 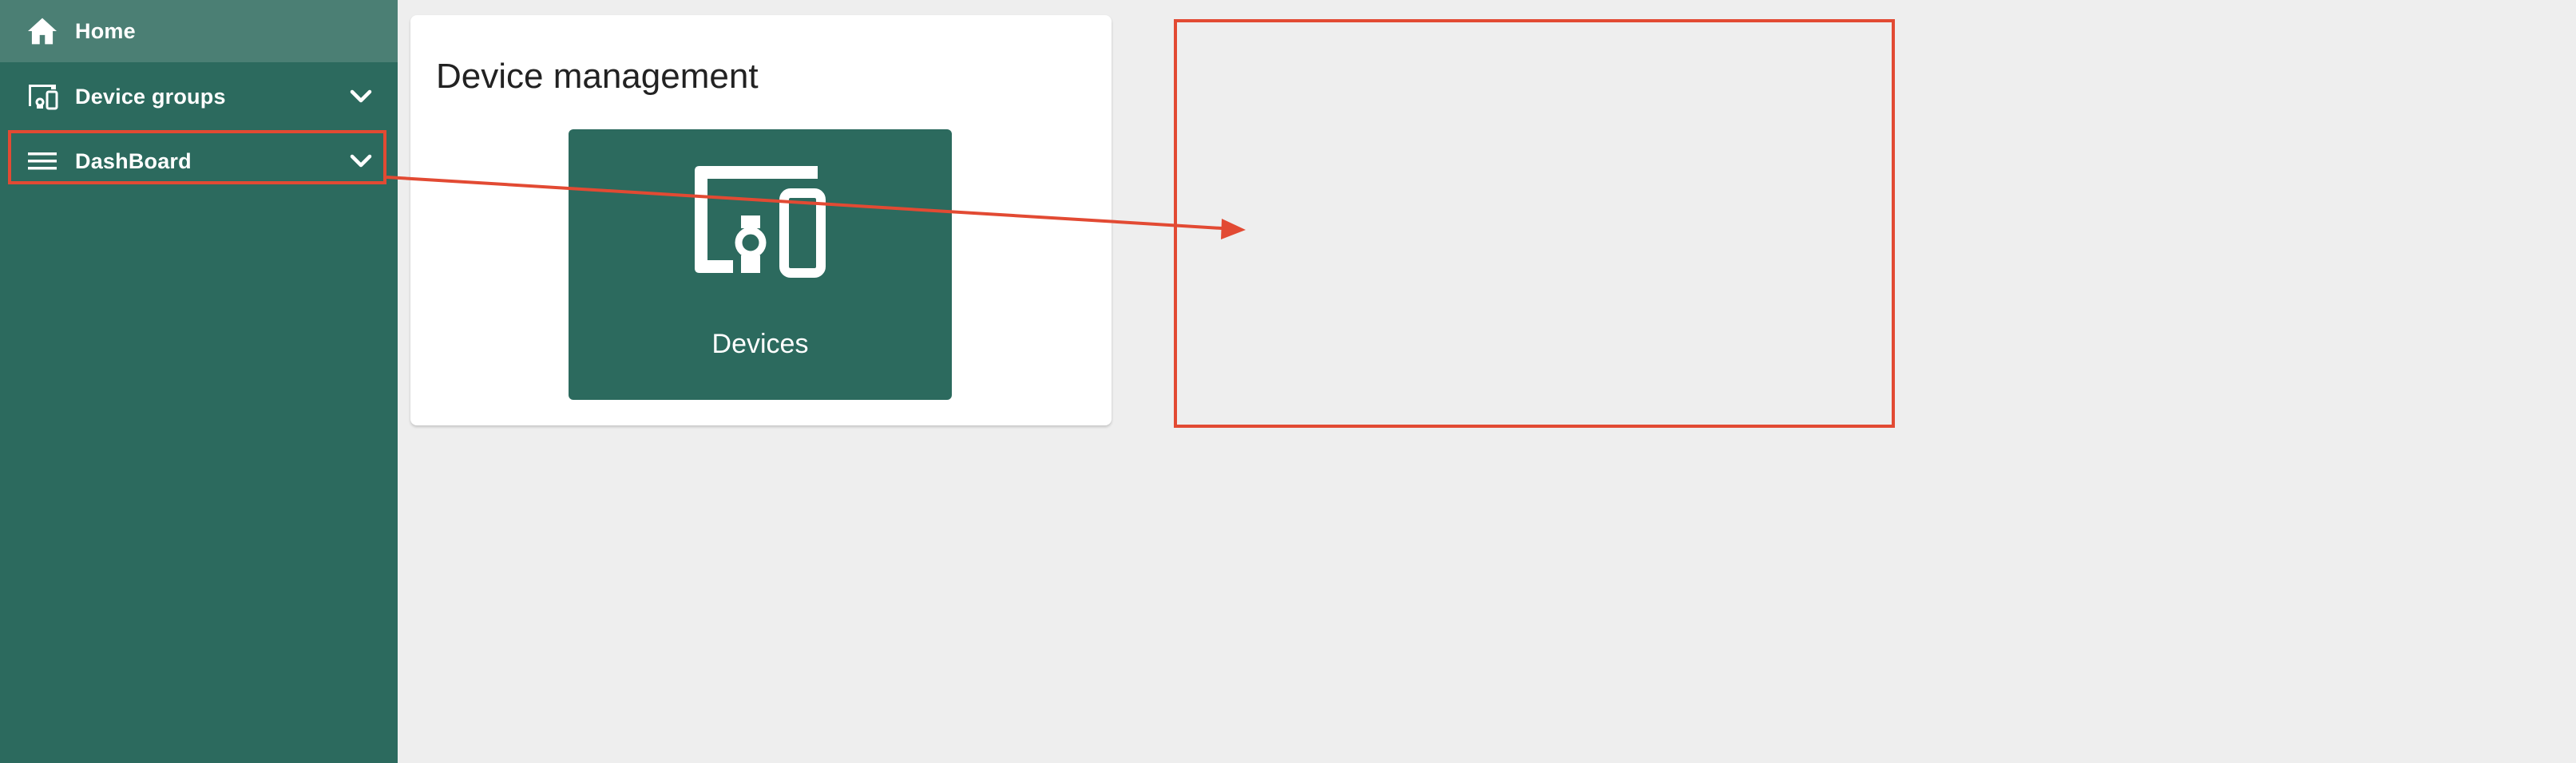 I want to click on tile-label: Devices, so click(x=760, y=344).